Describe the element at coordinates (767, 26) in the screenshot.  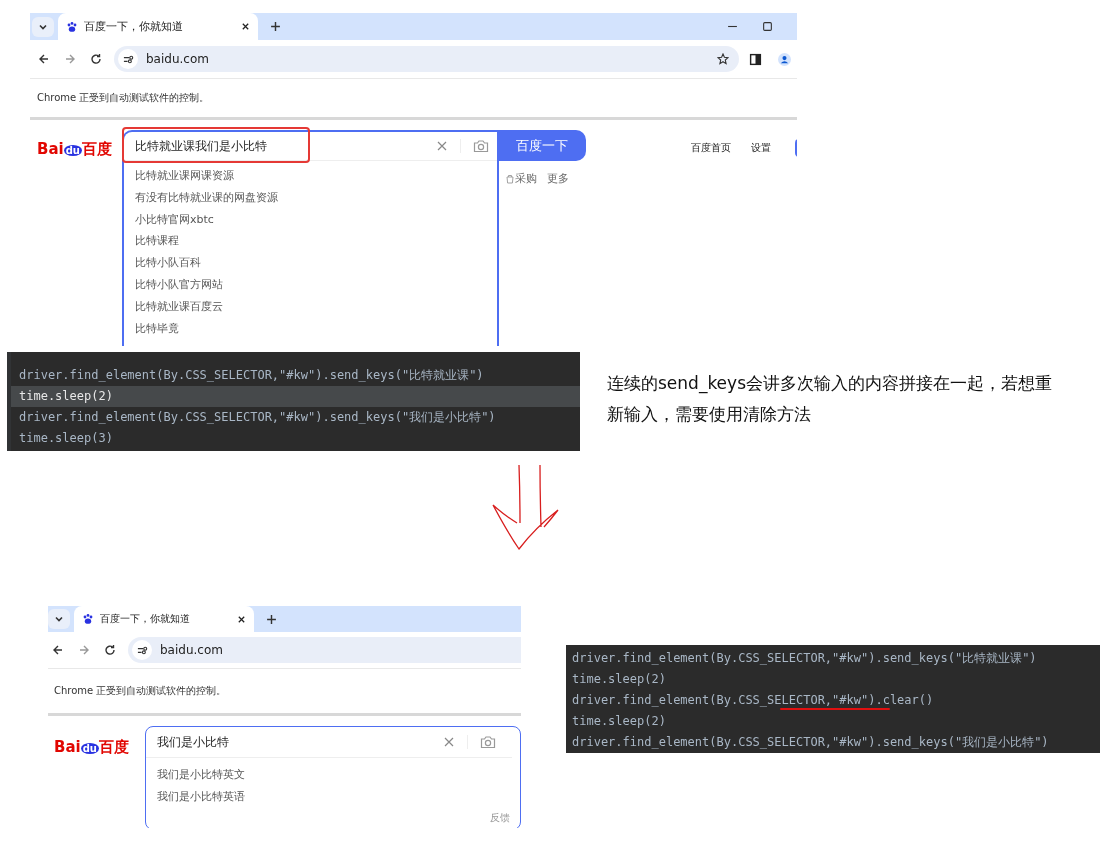
I see `maximize-icon` at that location.